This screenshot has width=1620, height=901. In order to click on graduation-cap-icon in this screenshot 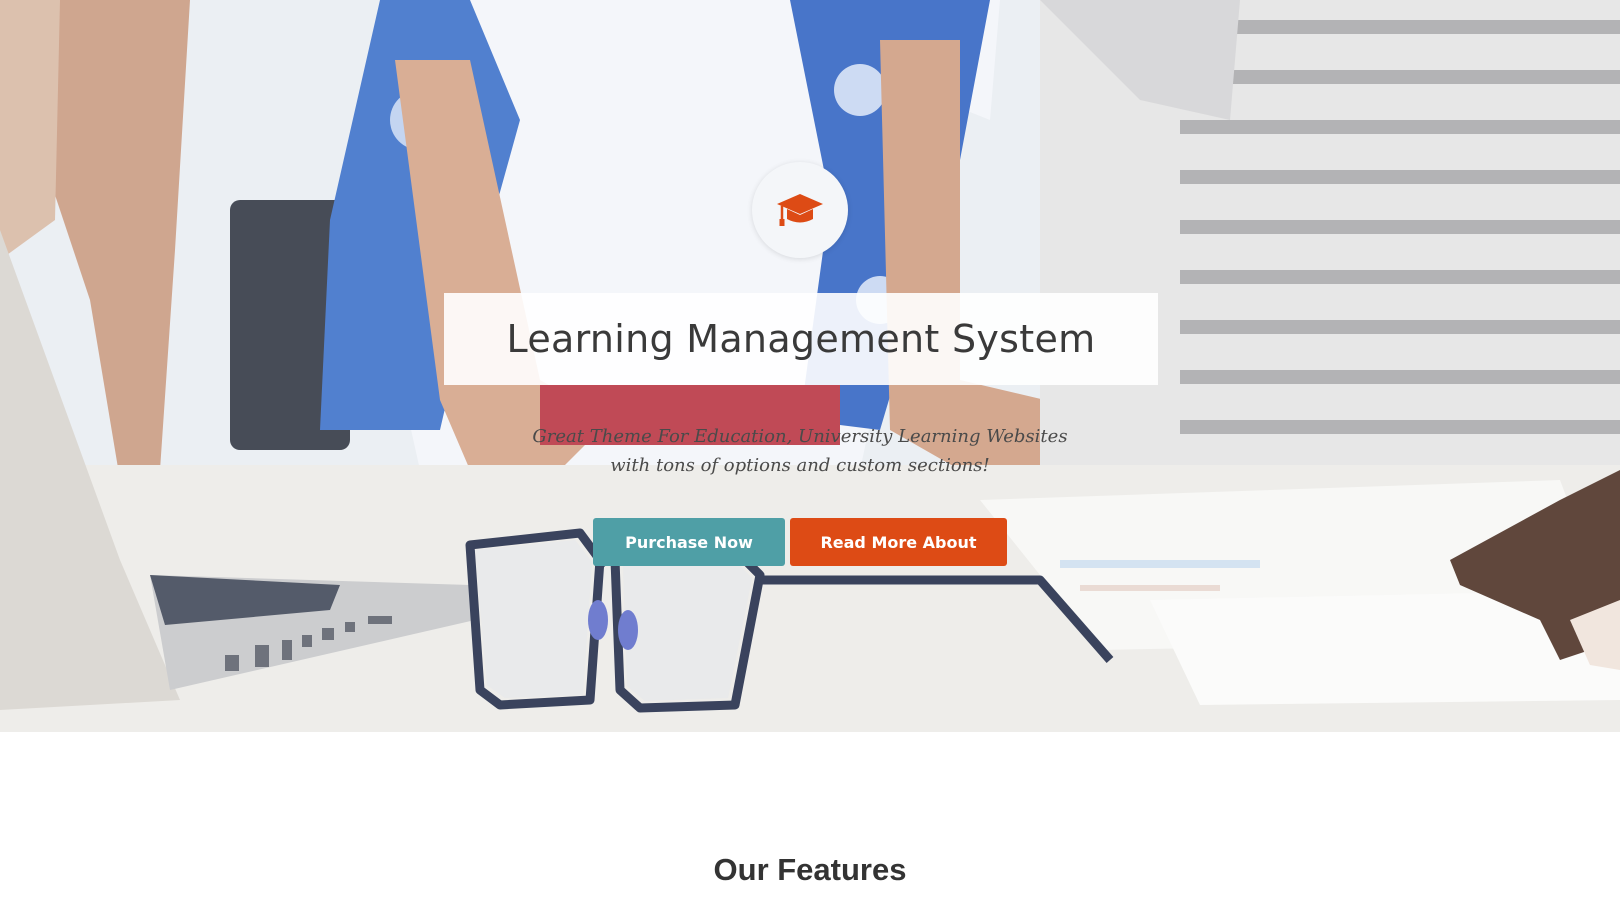, I will do `click(800, 210)`.